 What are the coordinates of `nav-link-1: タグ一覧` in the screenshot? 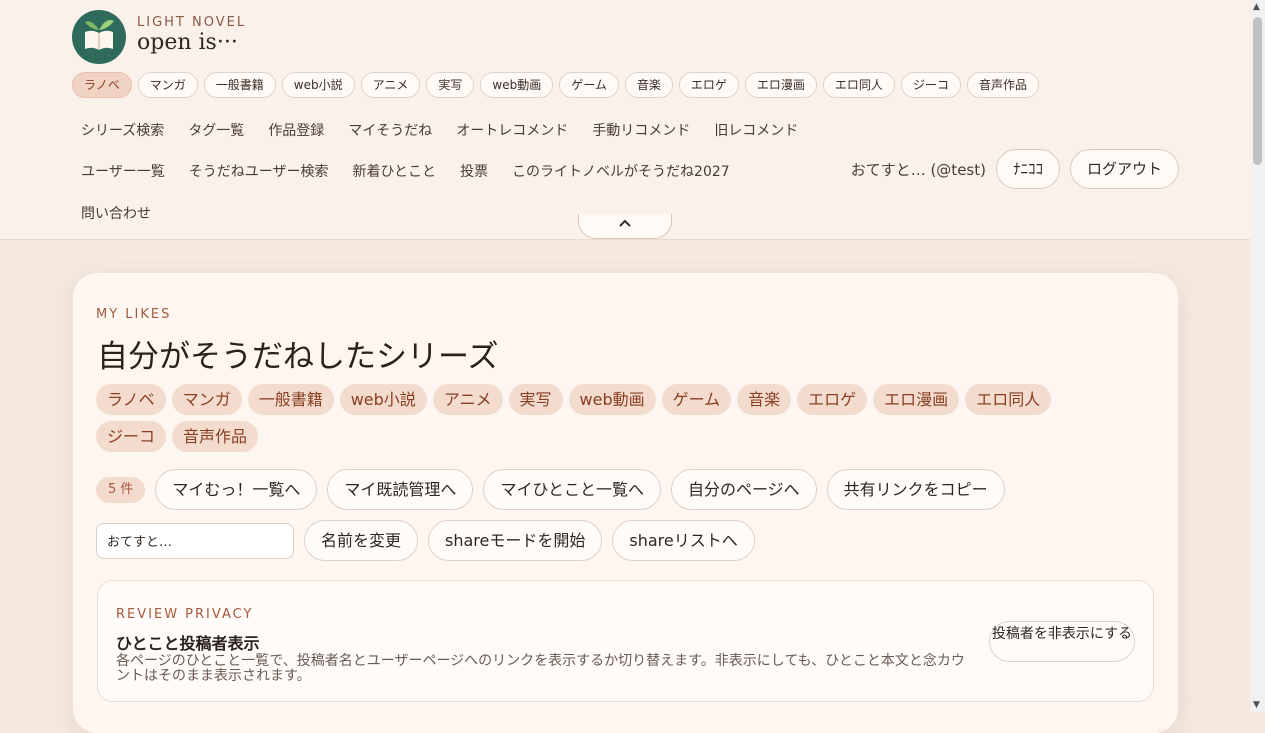 It's located at (216, 130).